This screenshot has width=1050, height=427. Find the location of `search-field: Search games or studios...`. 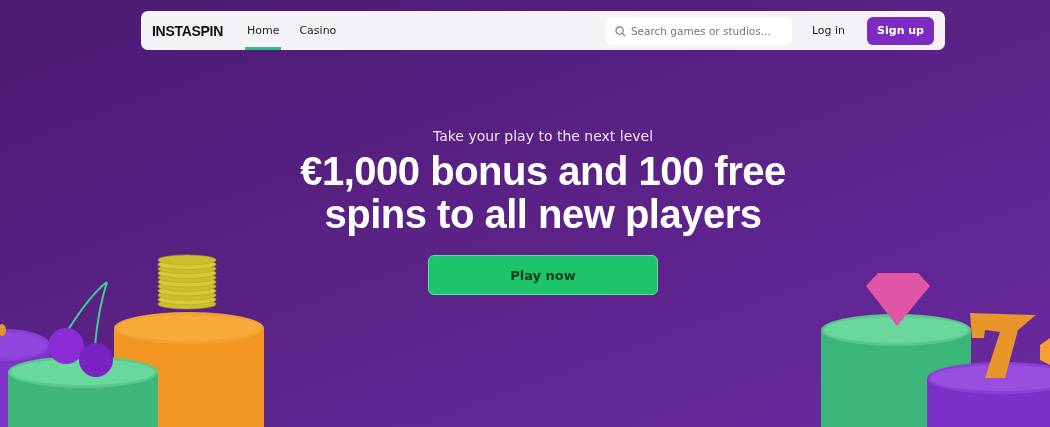

search-field: Search games or studios... is located at coordinates (698, 30).